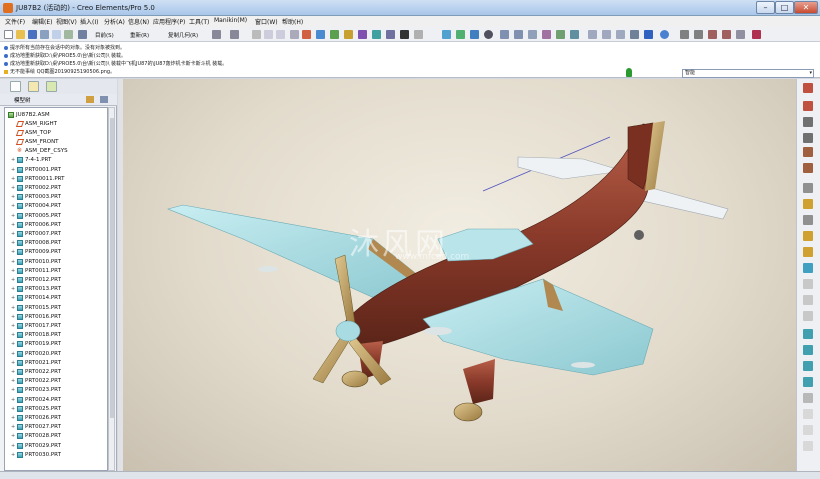 Image resolution: width=820 pixels, height=479 pixels. Describe the element at coordinates (138, 21) in the screenshot. I see `menu-info: 信息(N)` at that location.